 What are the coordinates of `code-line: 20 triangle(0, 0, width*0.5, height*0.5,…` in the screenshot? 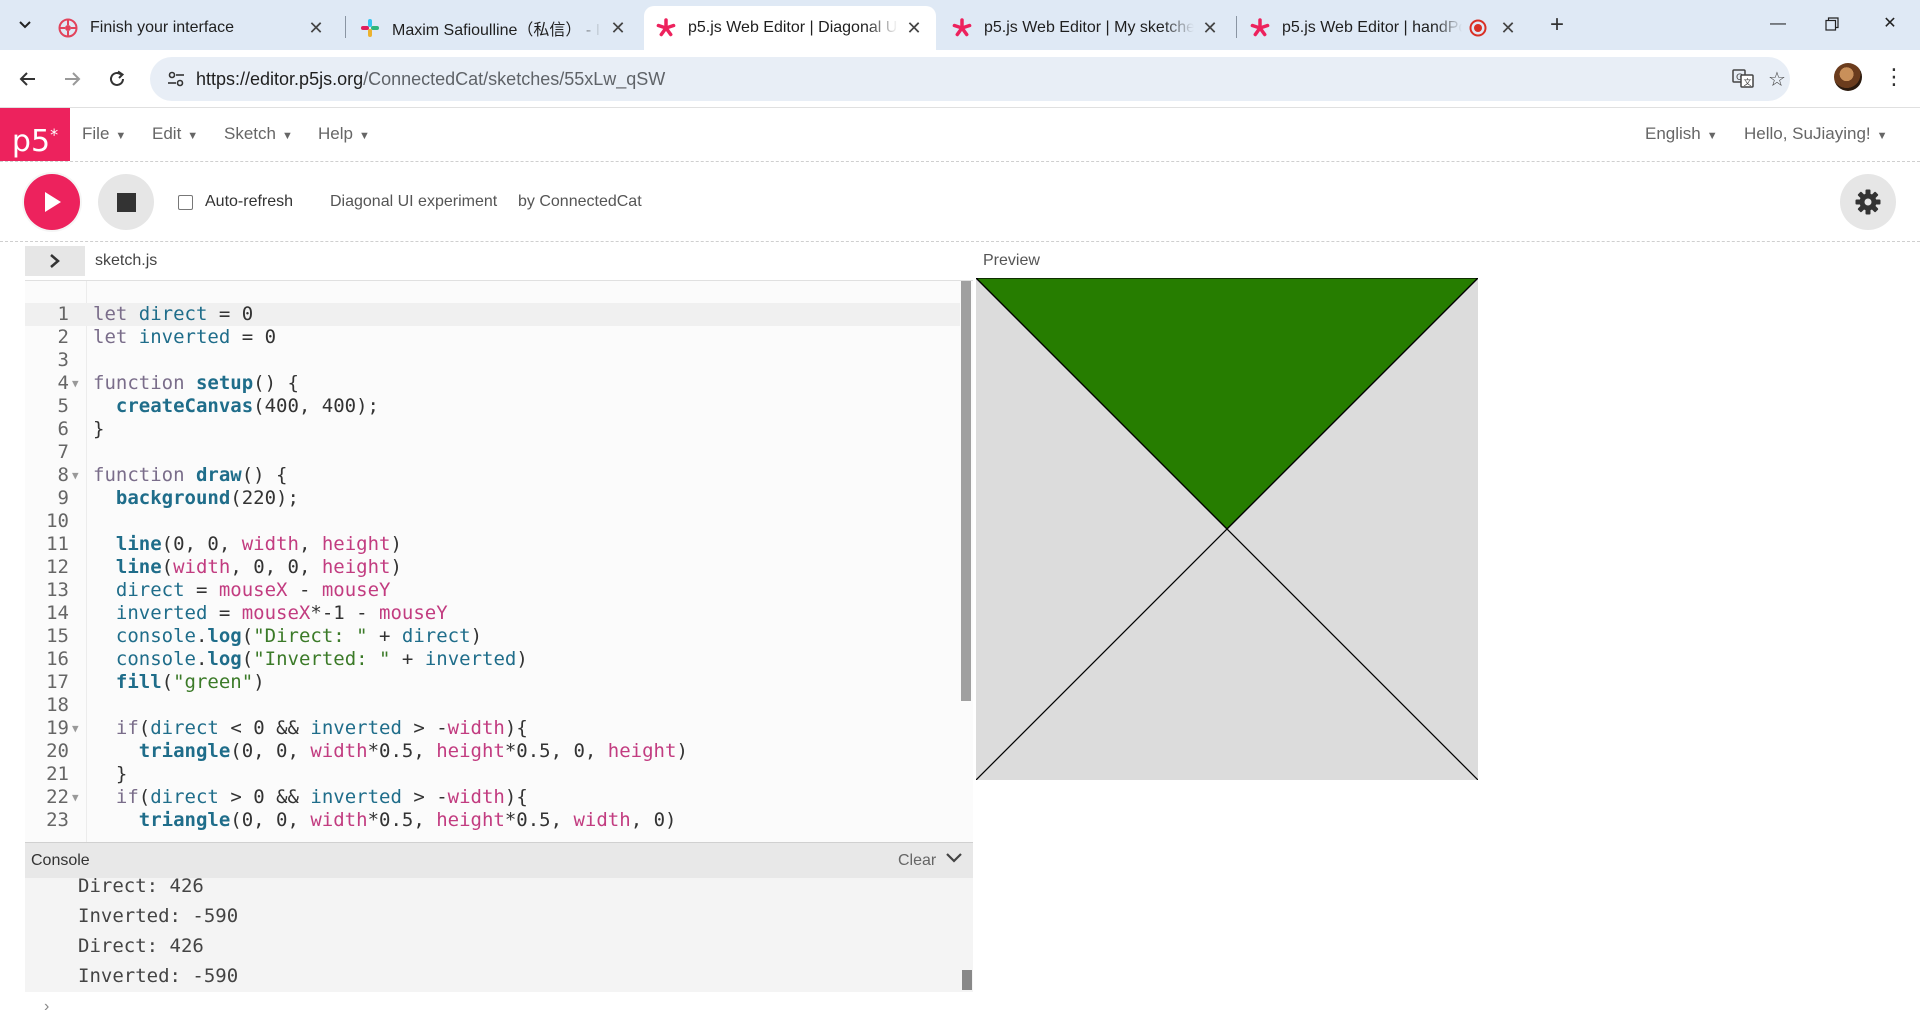 It's located at (492, 751).